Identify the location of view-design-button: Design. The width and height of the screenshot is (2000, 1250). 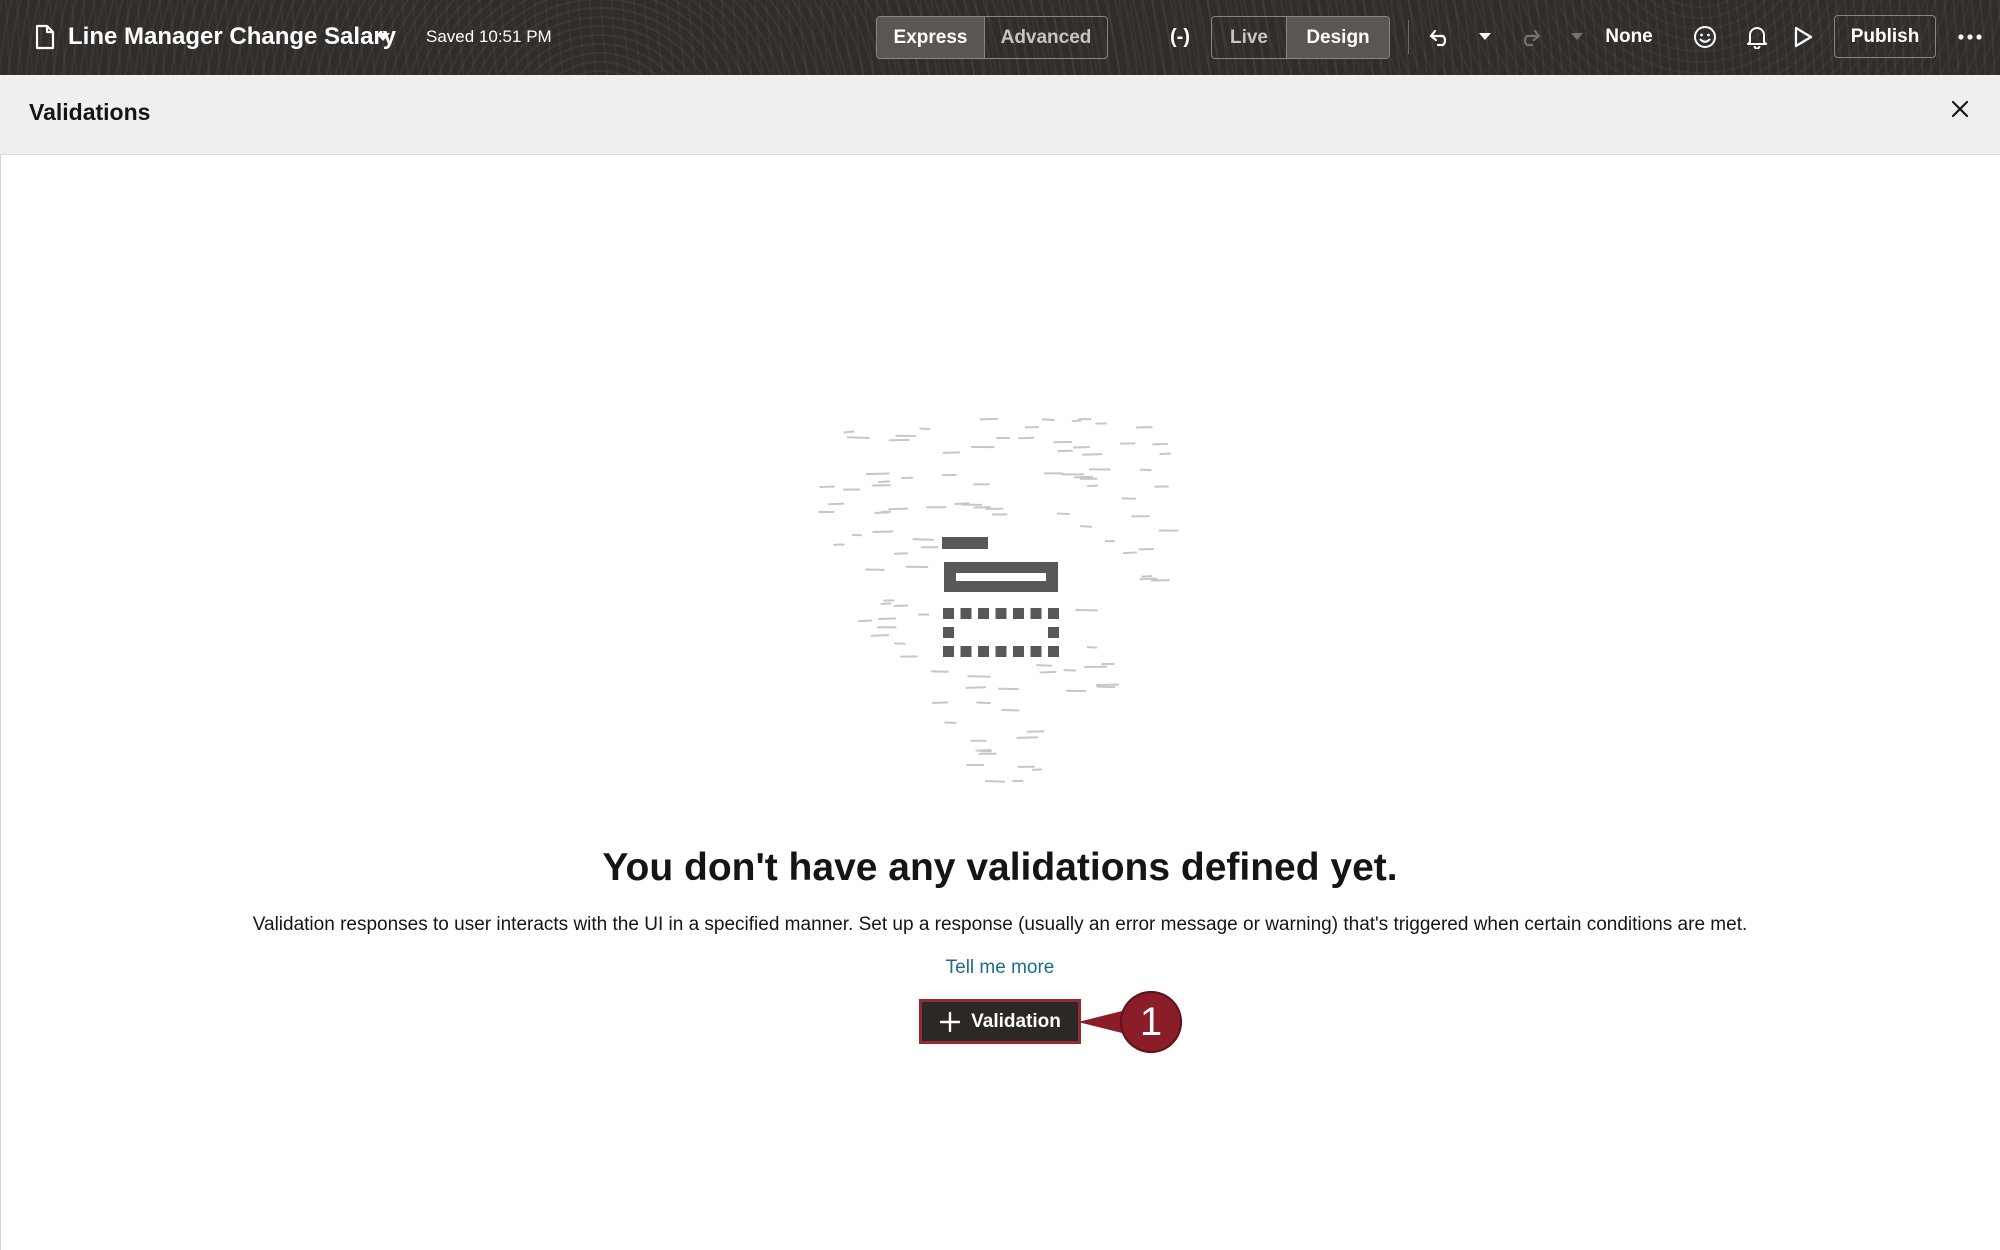
(1338, 37).